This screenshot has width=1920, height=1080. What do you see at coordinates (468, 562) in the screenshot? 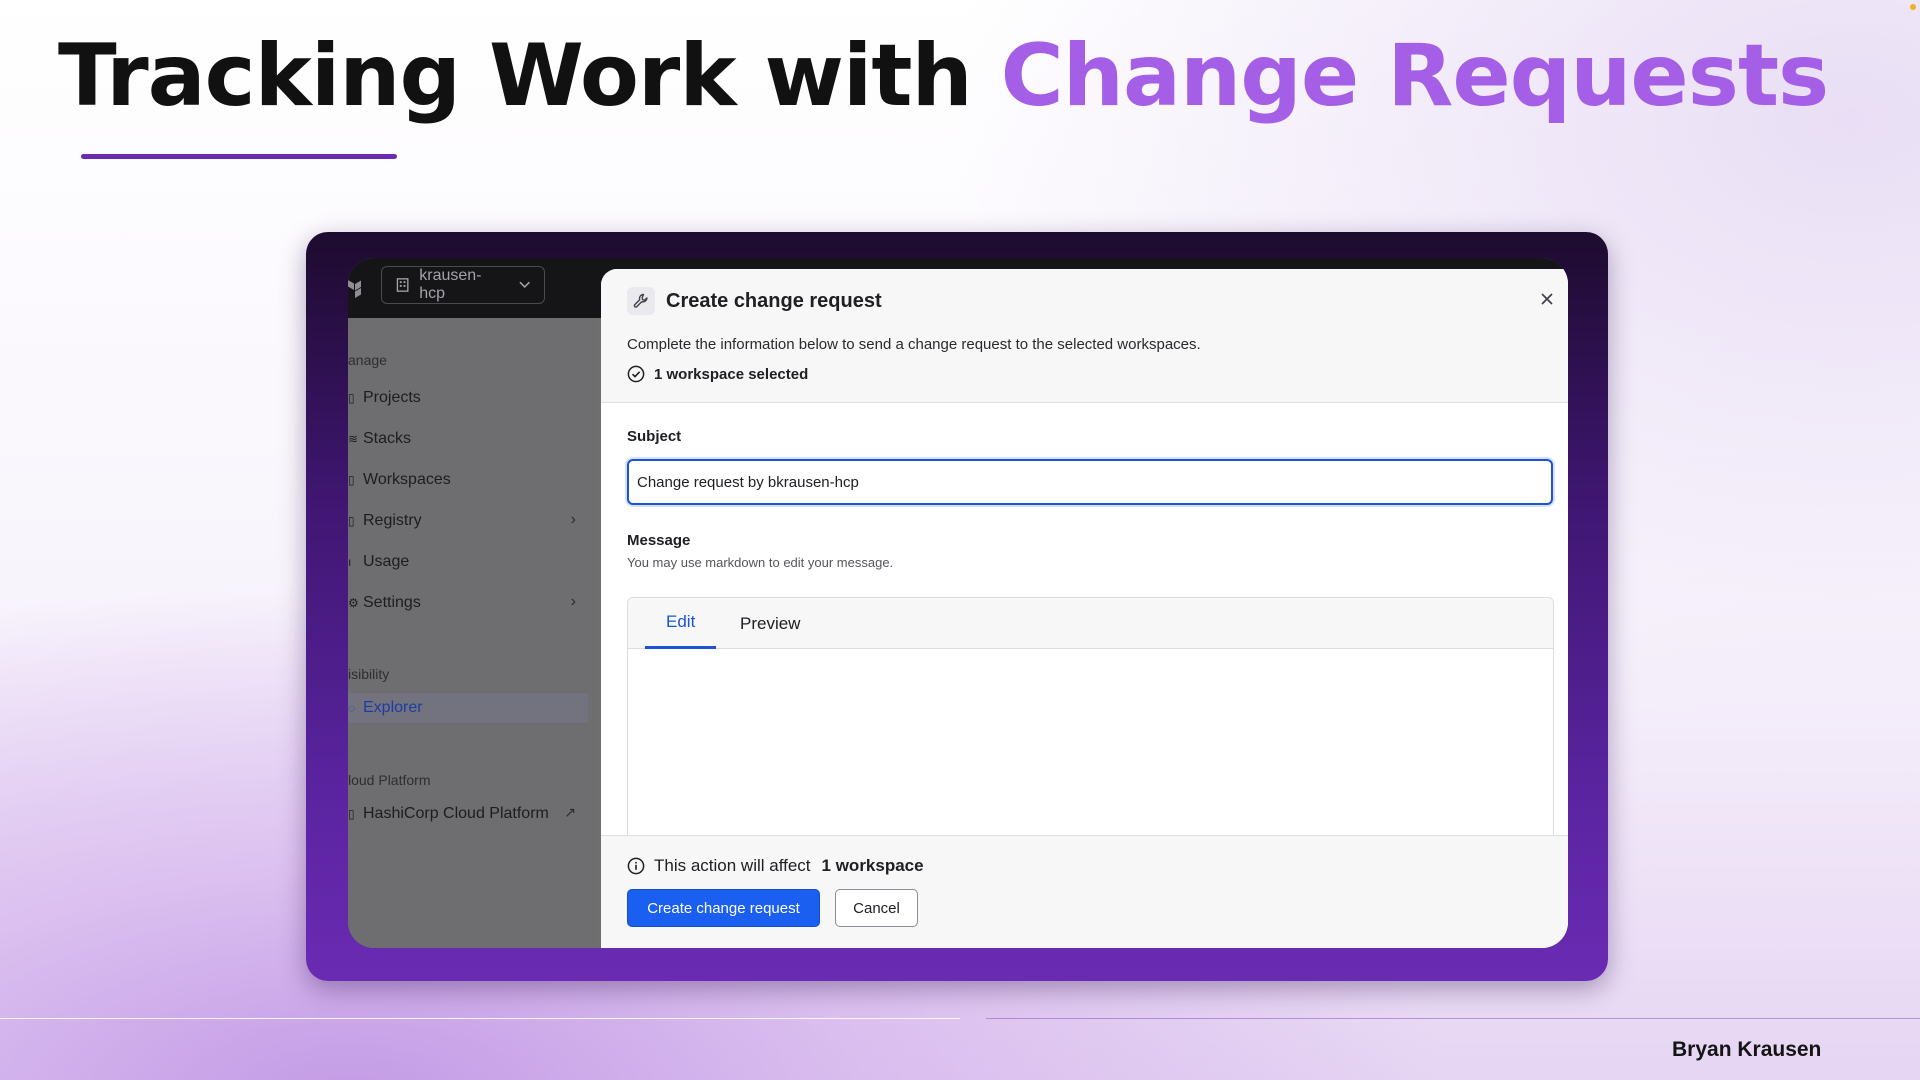
I see `sidebar-item-usage: ı Usage` at bounding box center [468, 562].